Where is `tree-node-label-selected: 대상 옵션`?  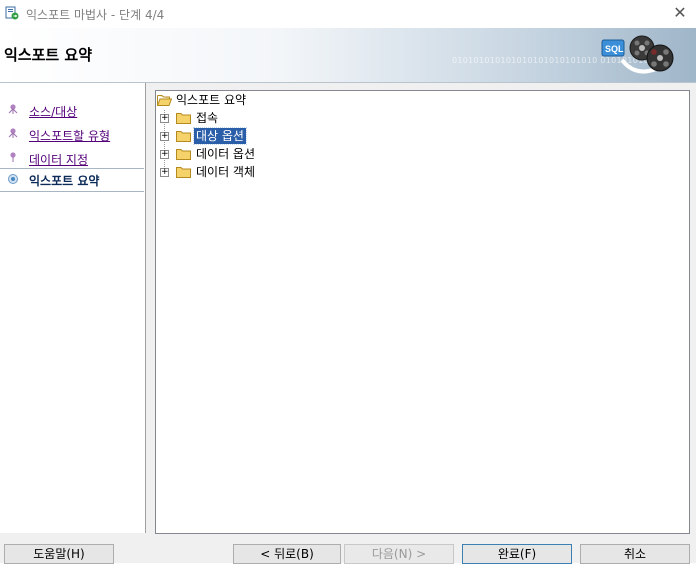
tree-node-label-selected: 대상 옵션 is located at coordinates (220, 136).